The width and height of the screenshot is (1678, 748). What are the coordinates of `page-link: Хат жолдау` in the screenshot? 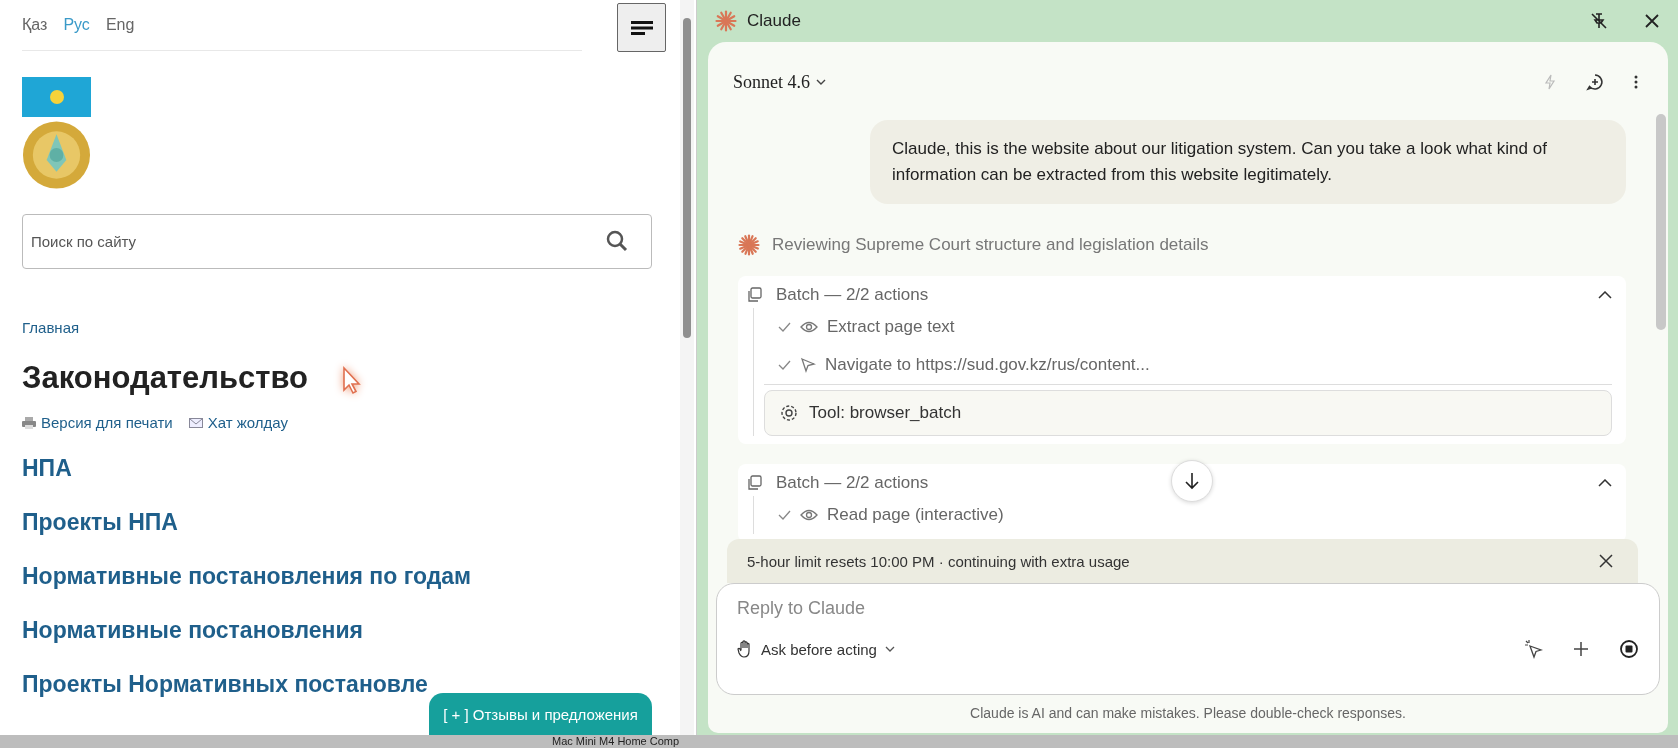 It's located at (247, 422).